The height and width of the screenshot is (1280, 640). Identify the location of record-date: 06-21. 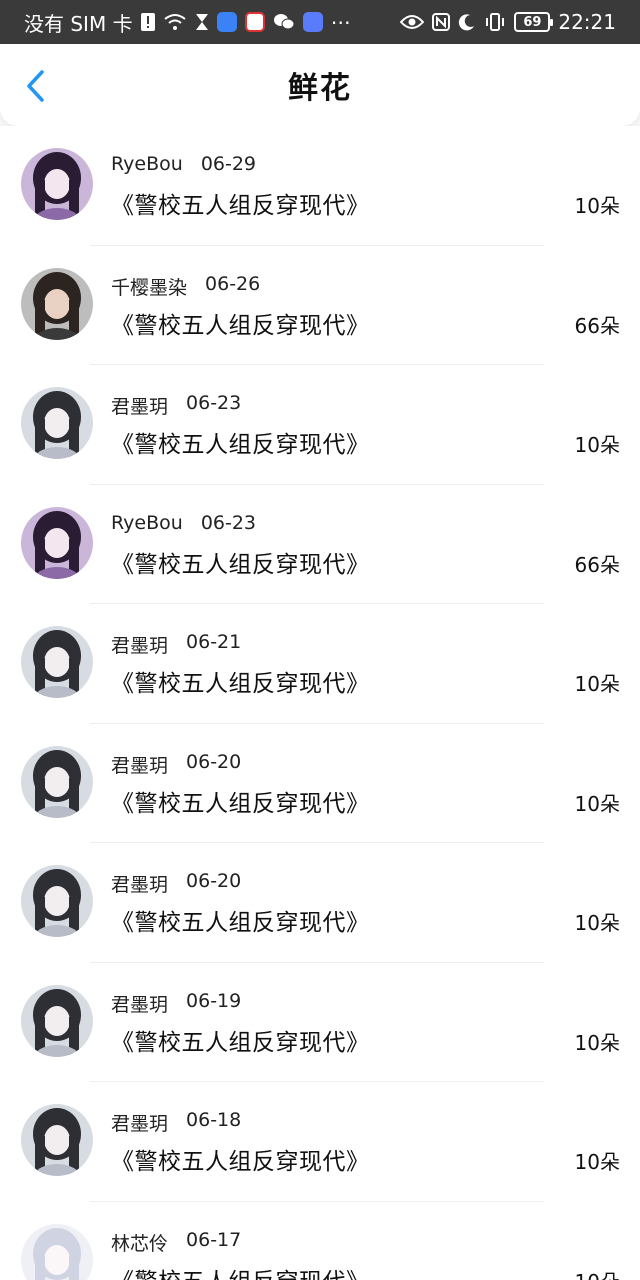
(214, 642).